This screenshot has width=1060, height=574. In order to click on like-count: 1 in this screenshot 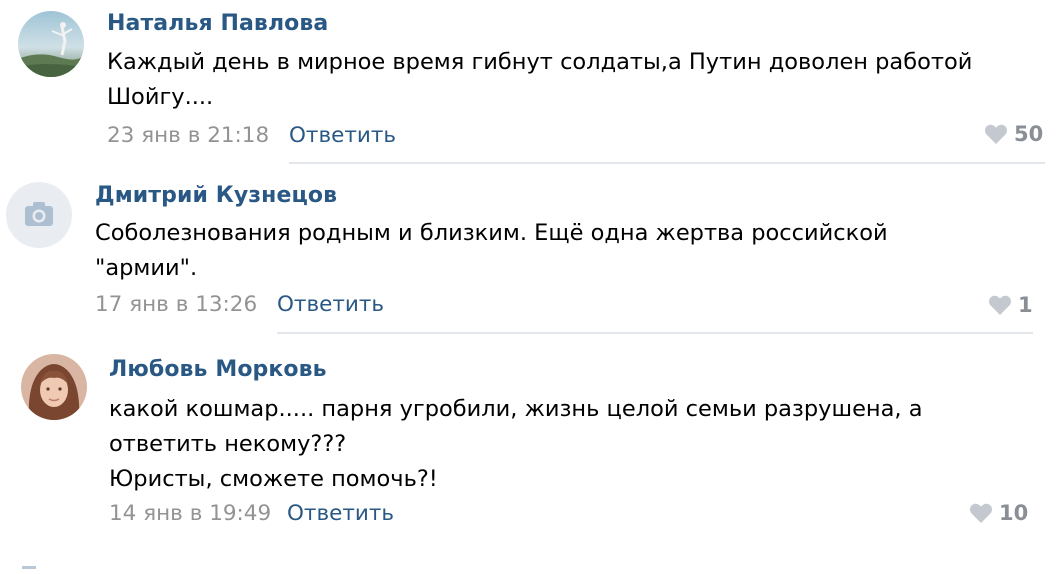, I will do `click(1025, 305)`.